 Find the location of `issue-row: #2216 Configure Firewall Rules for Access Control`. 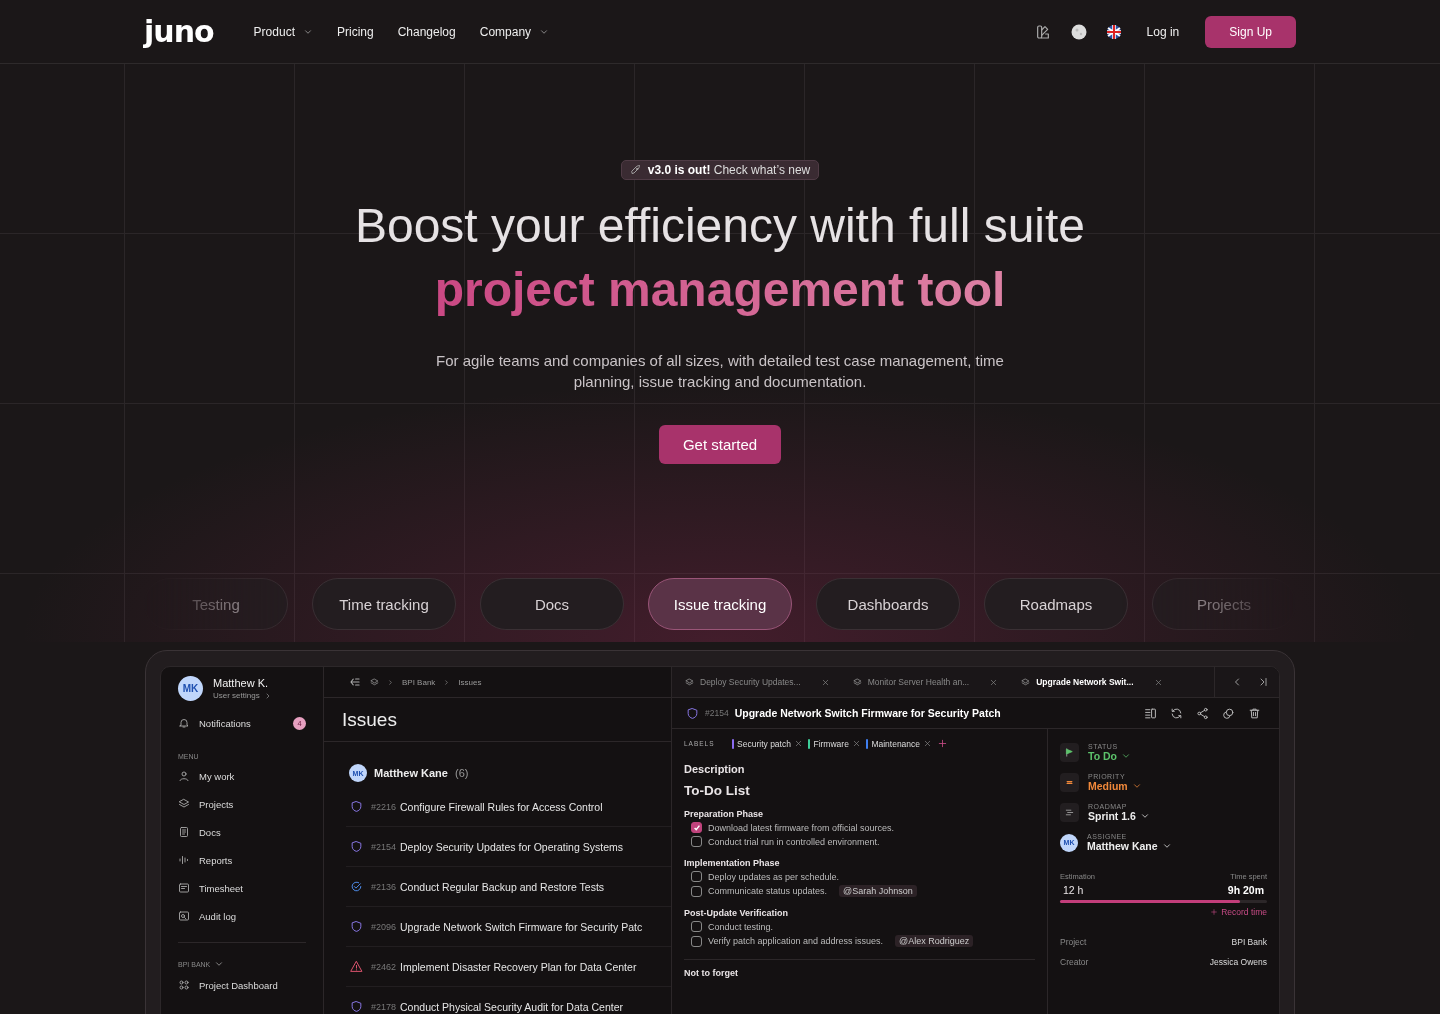

issue-row: #2216 Configure Firewall Rules for Access Control is located at coordinates (508, 807).